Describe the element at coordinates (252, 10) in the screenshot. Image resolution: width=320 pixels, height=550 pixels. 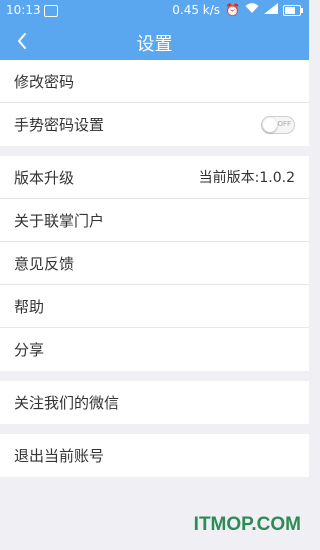
I see `wifi-icon` at that location.